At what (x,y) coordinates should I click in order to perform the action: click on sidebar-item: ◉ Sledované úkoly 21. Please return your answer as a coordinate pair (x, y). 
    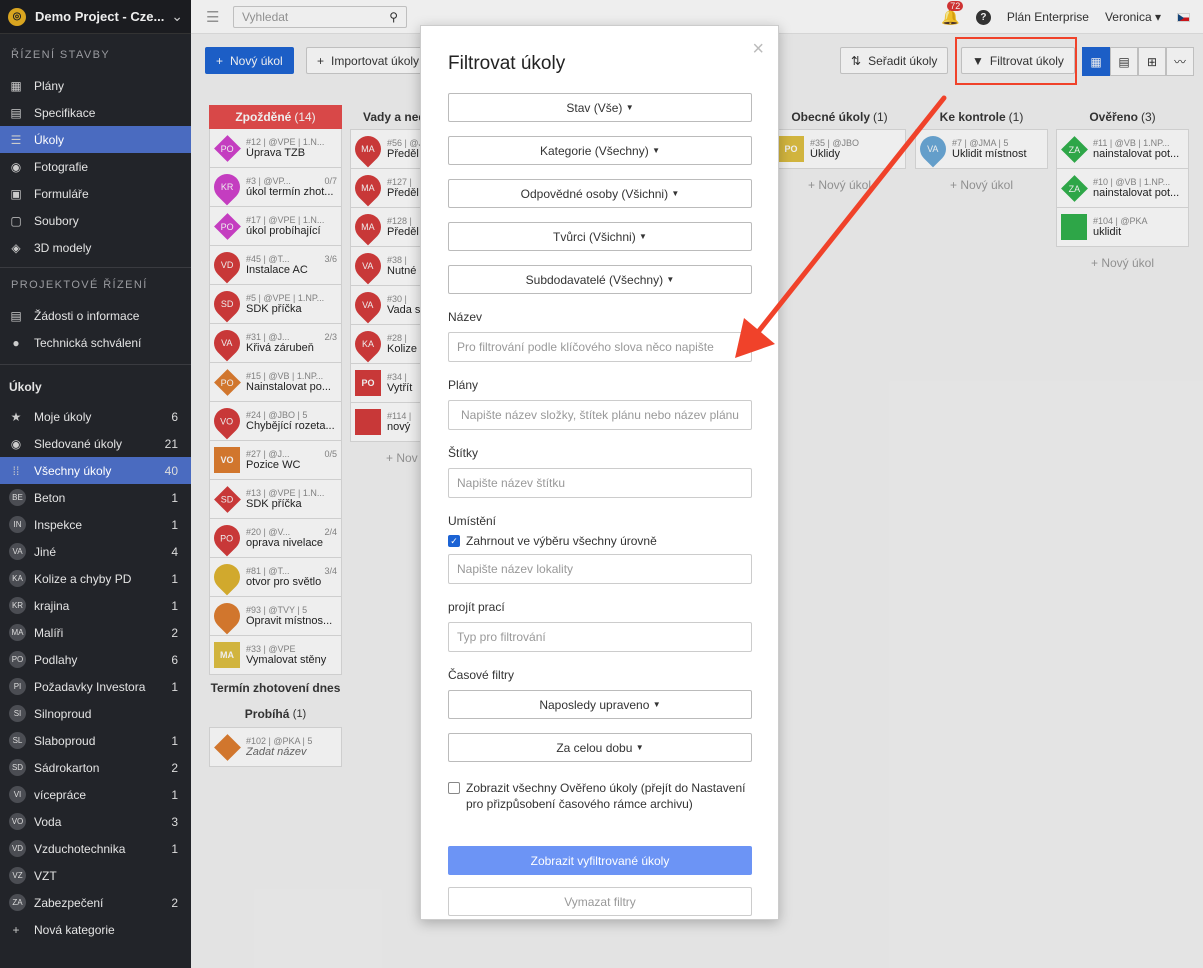
    Looking at the image, I should click on (95, 443).